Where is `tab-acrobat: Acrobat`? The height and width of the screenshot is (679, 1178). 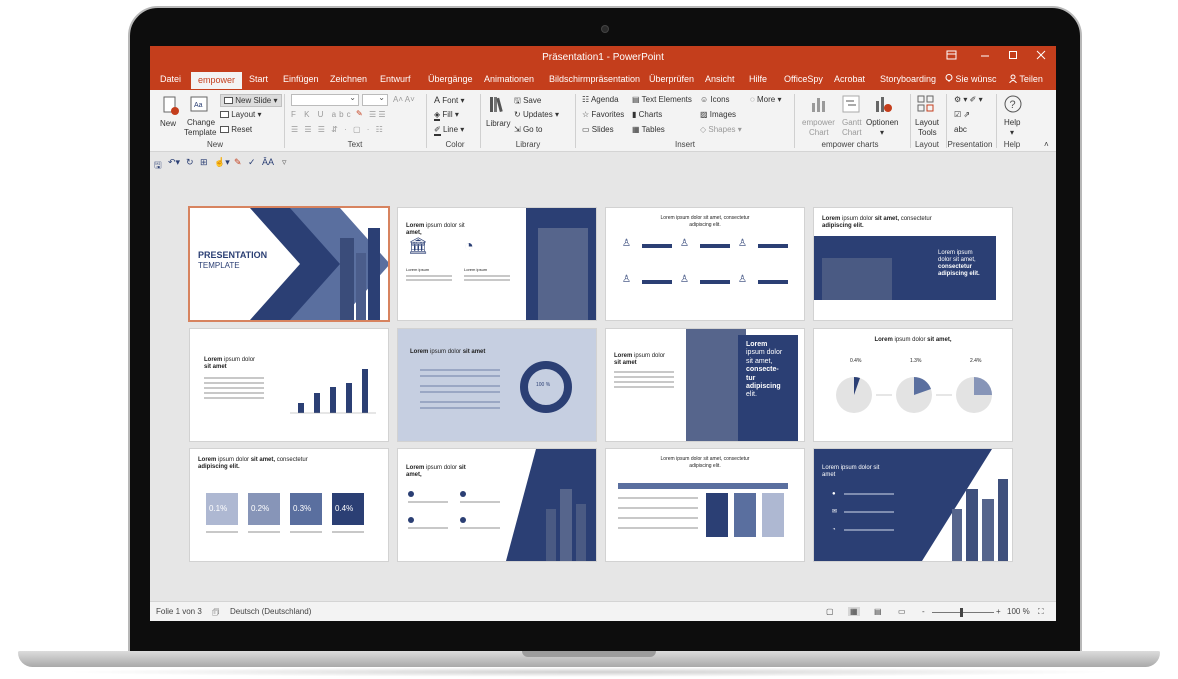
tab-acrobat: Acrobat is located at coordinates (849, 79).